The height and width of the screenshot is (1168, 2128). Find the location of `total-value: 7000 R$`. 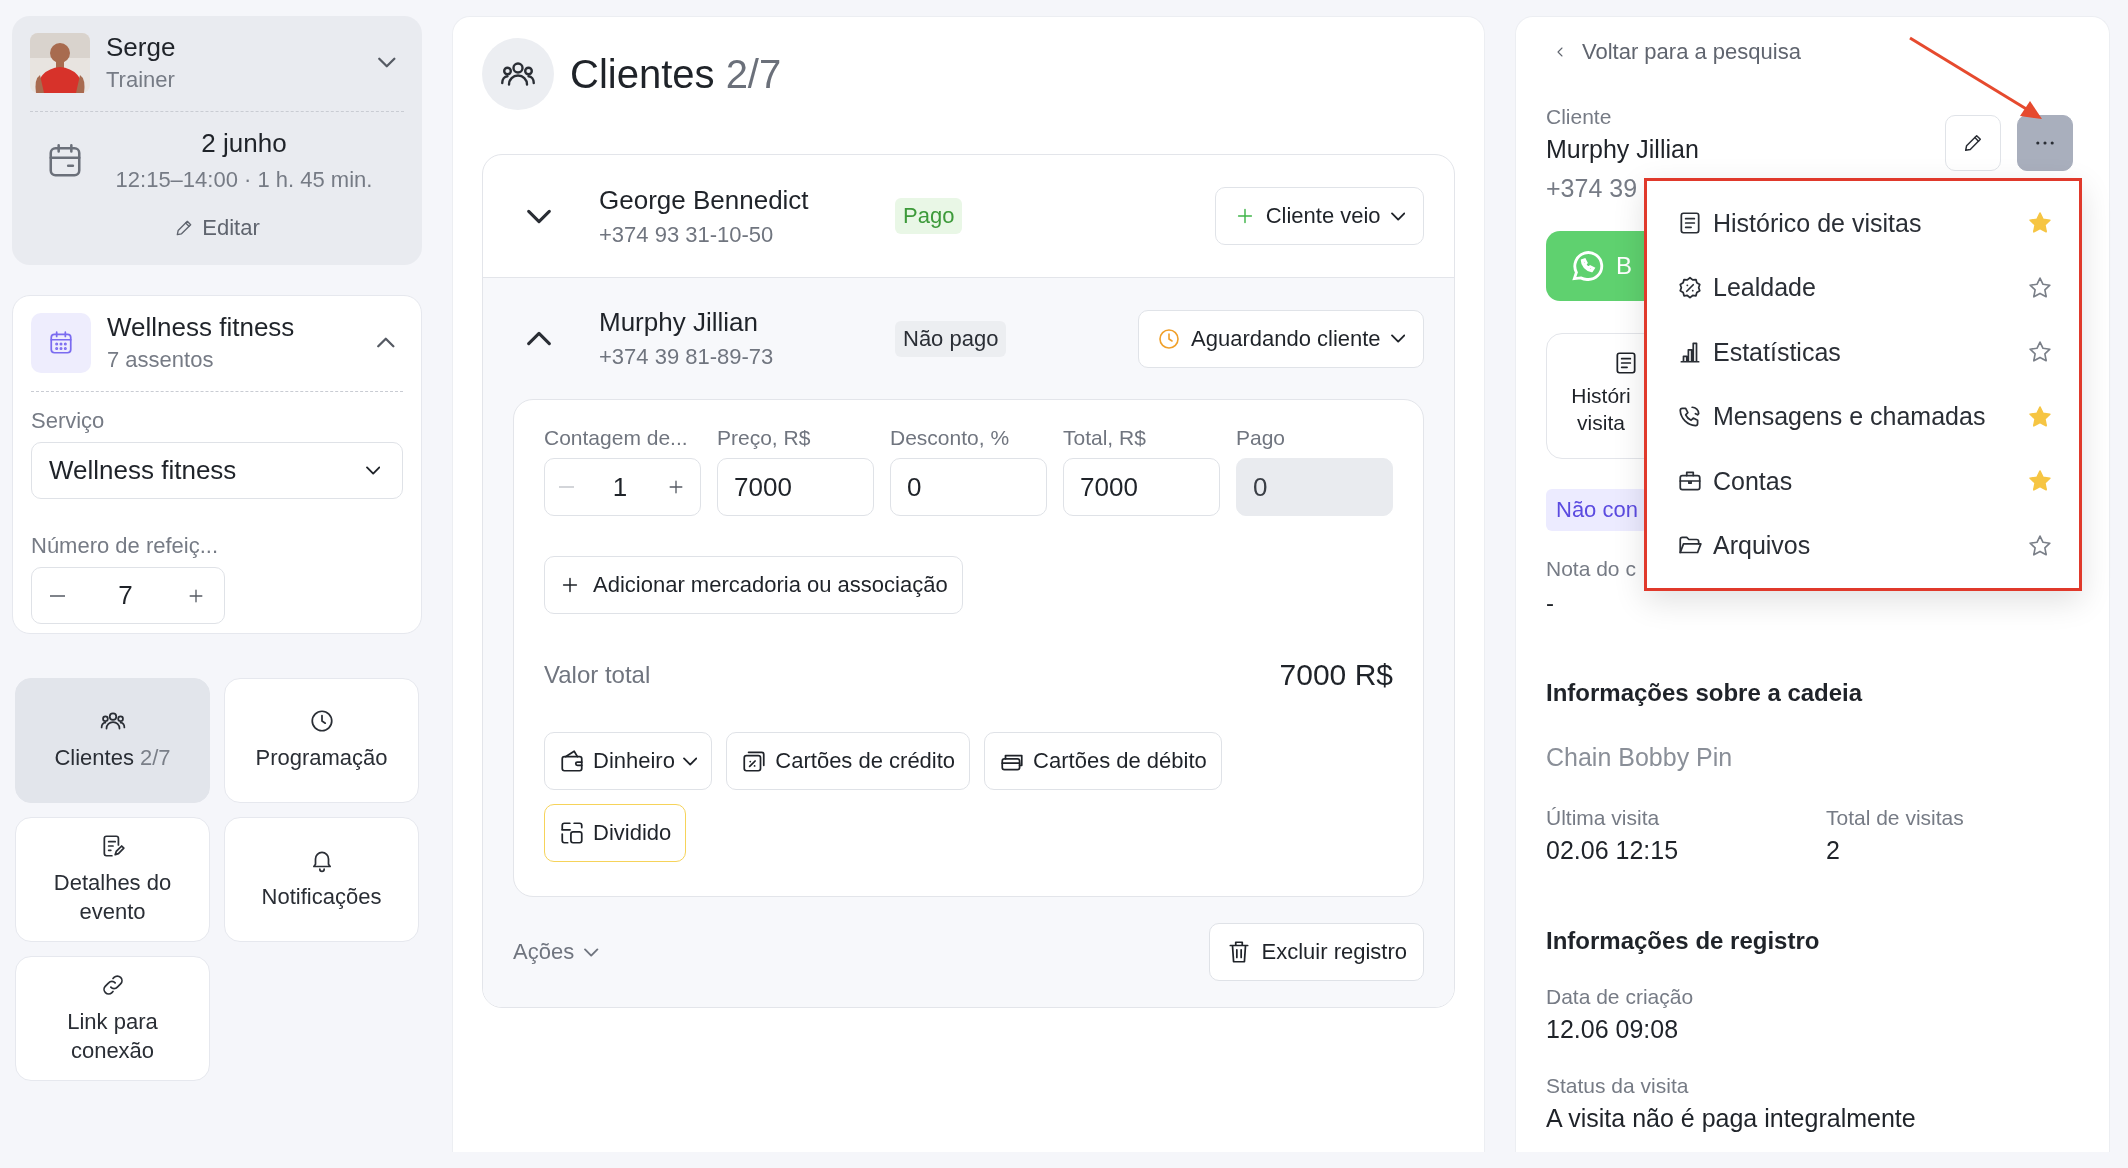

total-value: 7000 R$ is located at coordinates (1336, 675).